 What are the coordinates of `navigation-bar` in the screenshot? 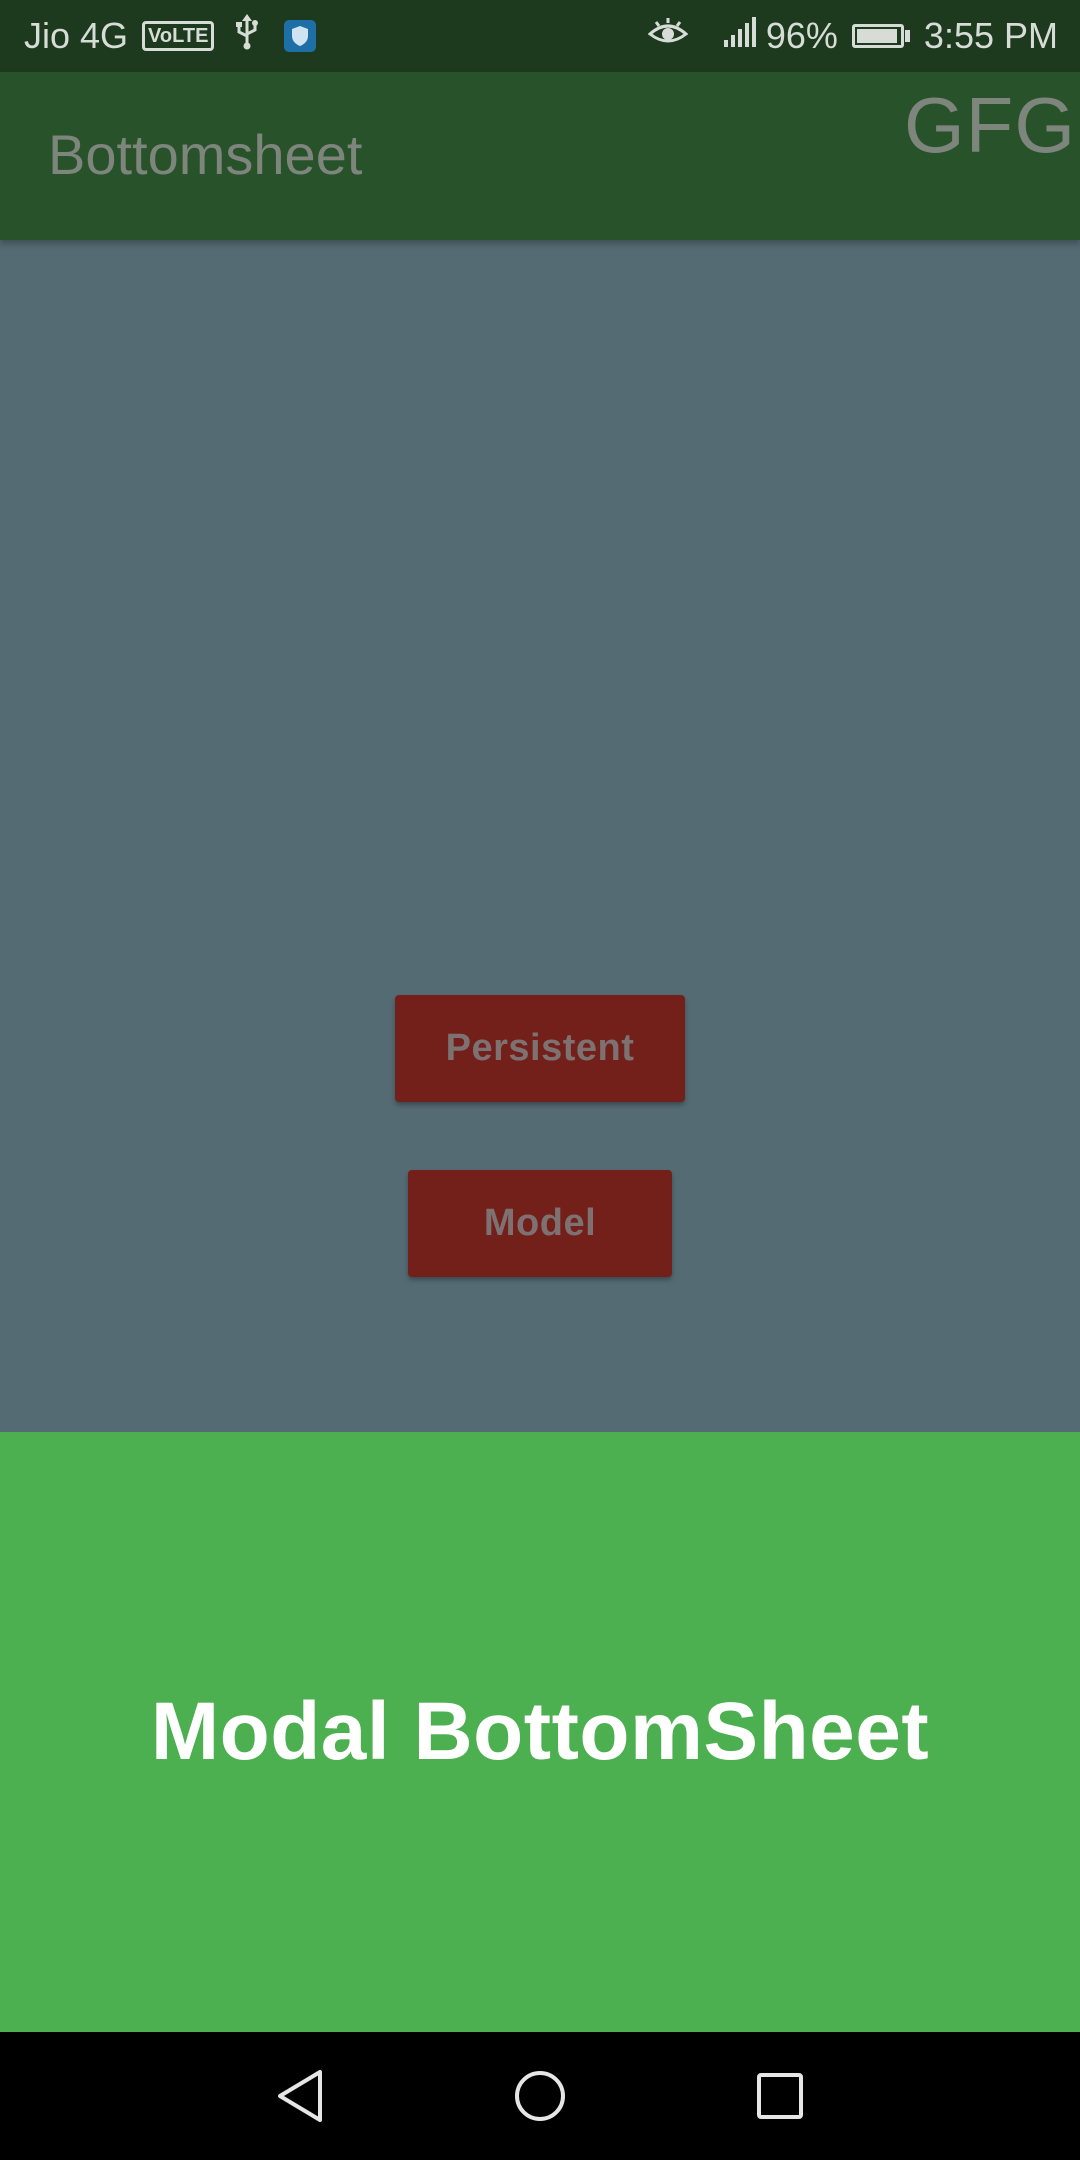 It's located at (540, 2096).